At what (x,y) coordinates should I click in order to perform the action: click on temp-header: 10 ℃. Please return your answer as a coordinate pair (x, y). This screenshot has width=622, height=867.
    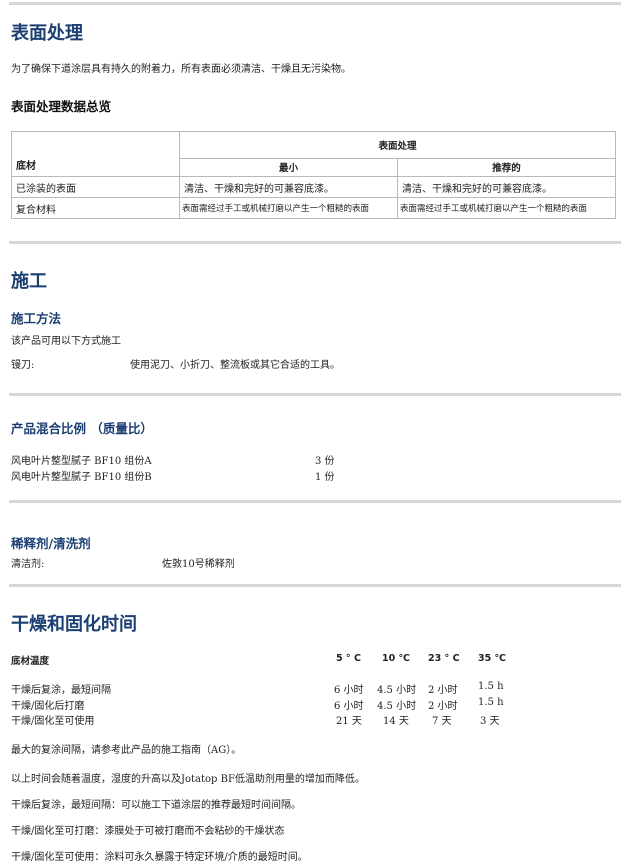
    Looking at the image, I should click on (396, 658).